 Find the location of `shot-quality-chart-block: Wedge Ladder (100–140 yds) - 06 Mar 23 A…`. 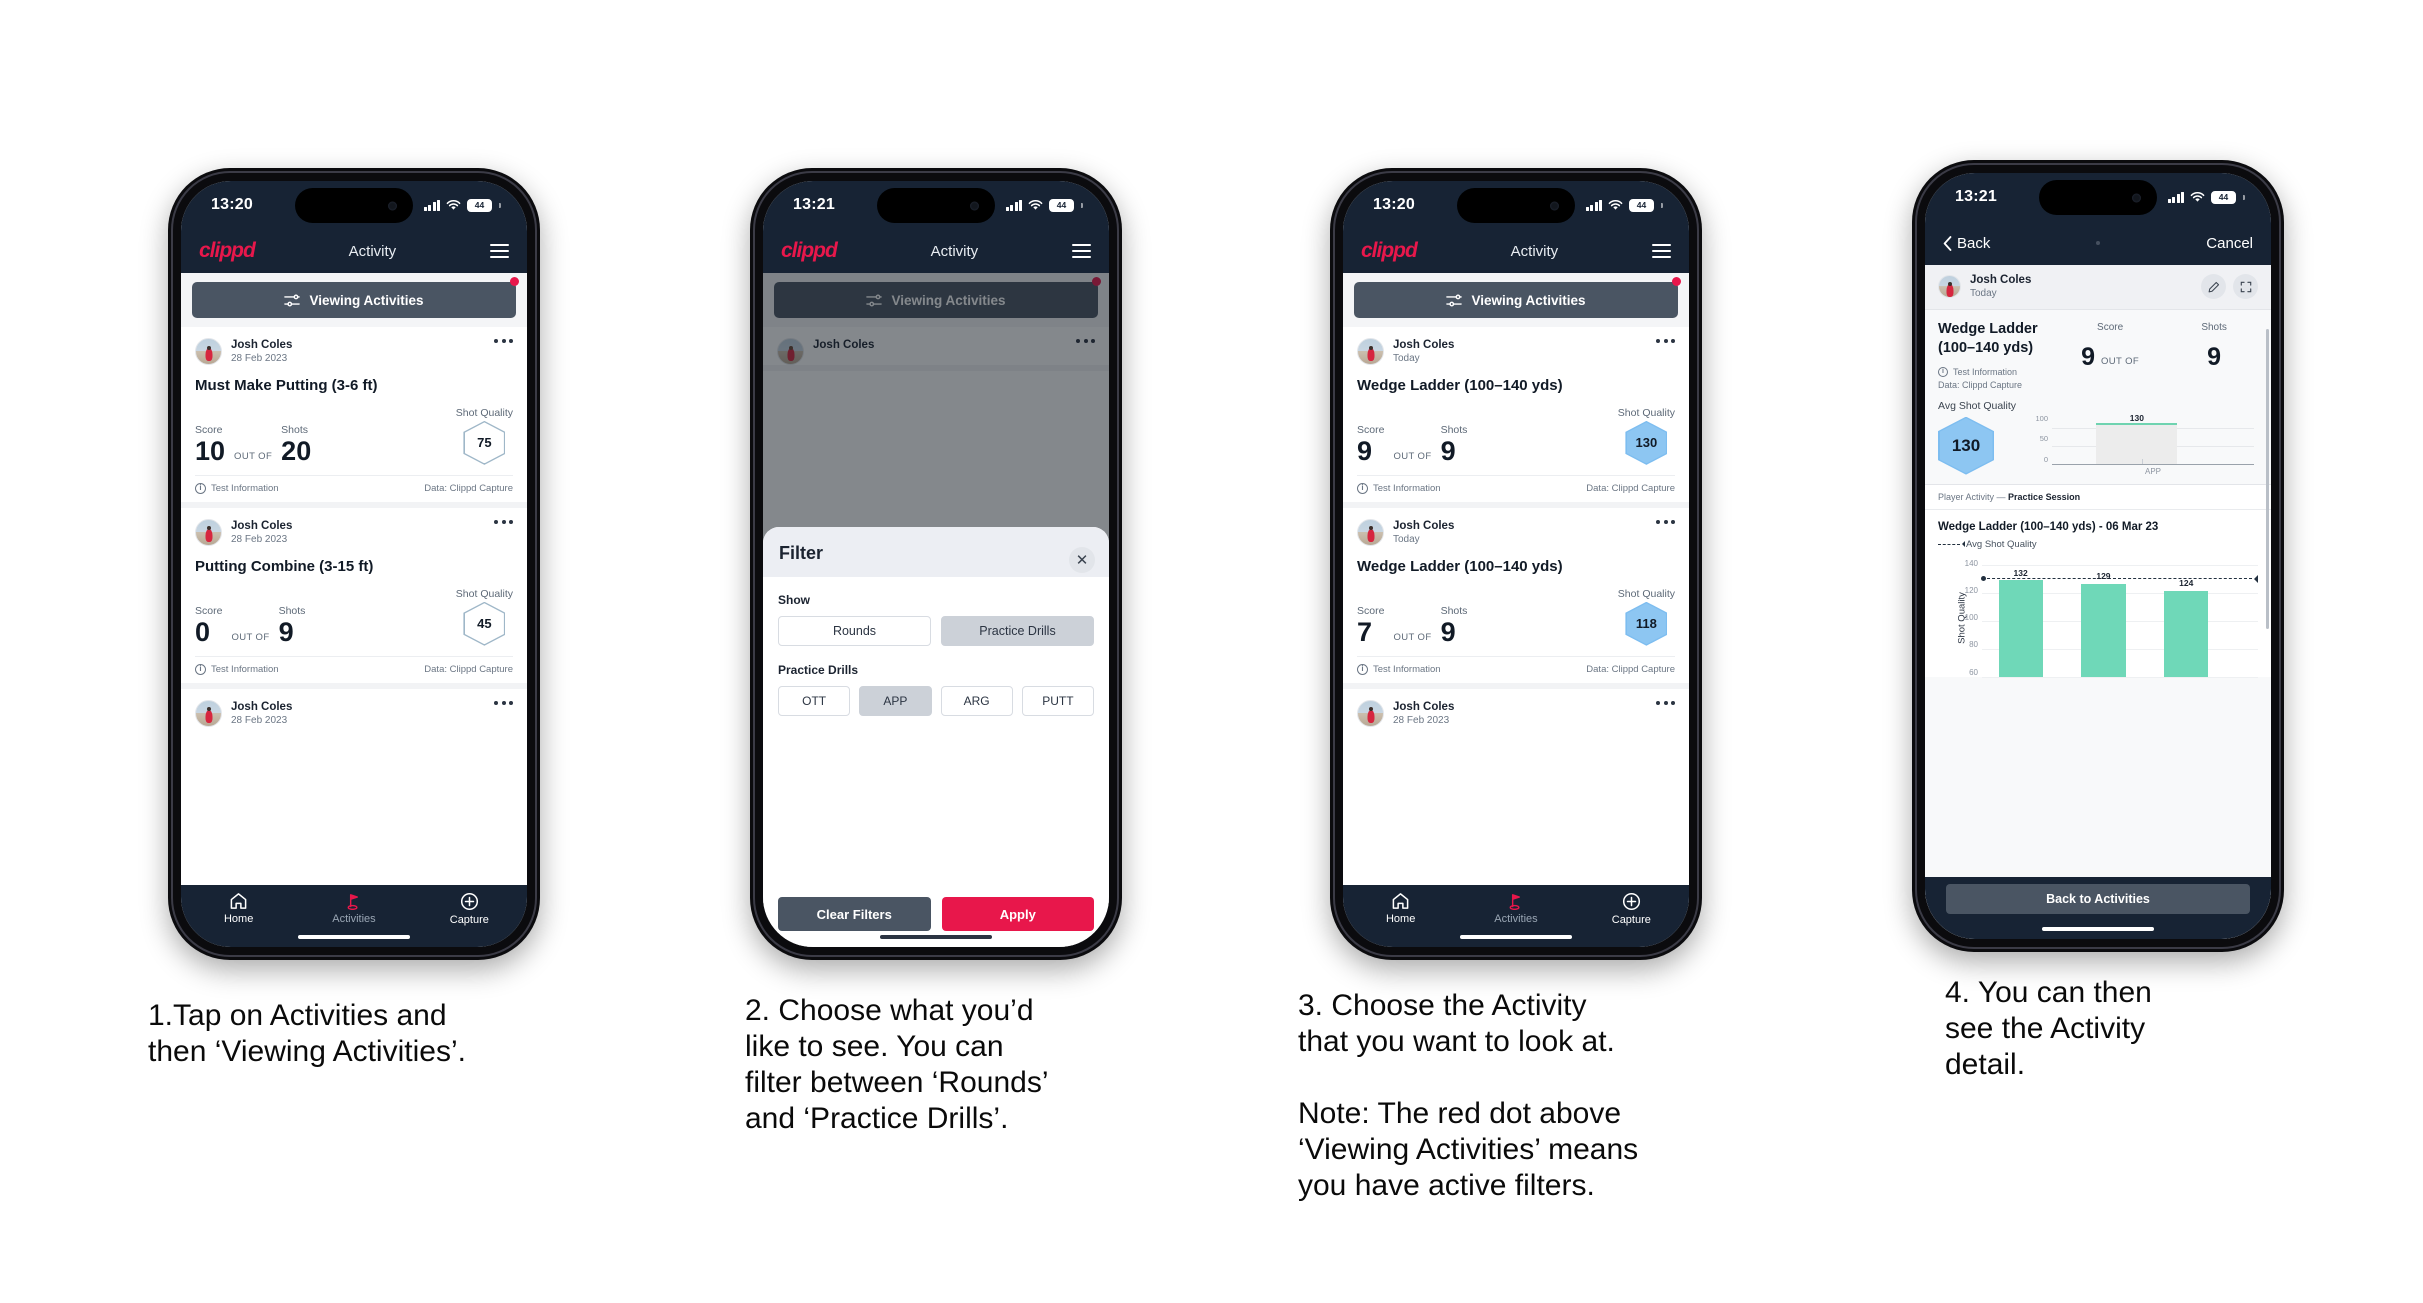

shot-quality-chart-block: Wedge Ladder (100–140 yds) - 06 Mar 23 A… is located at coordinates (2098, 593).